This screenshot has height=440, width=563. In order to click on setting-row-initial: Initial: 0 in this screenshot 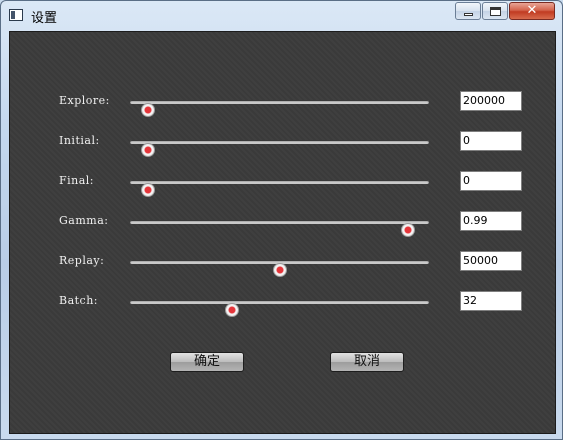, I will do `click(283, 144)`.